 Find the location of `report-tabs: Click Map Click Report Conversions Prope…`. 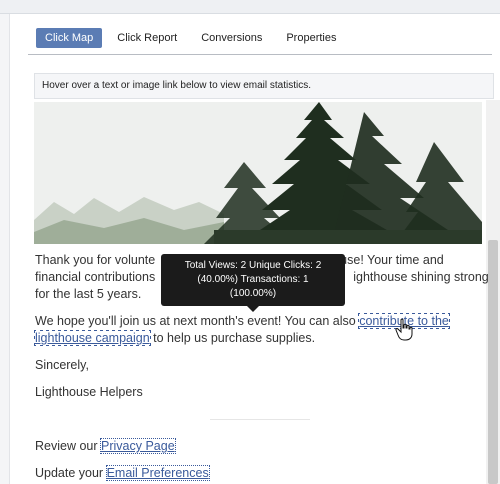

report-tabs: Click Map Click Report Conversions Prope… is located at coordinates (193, 38).